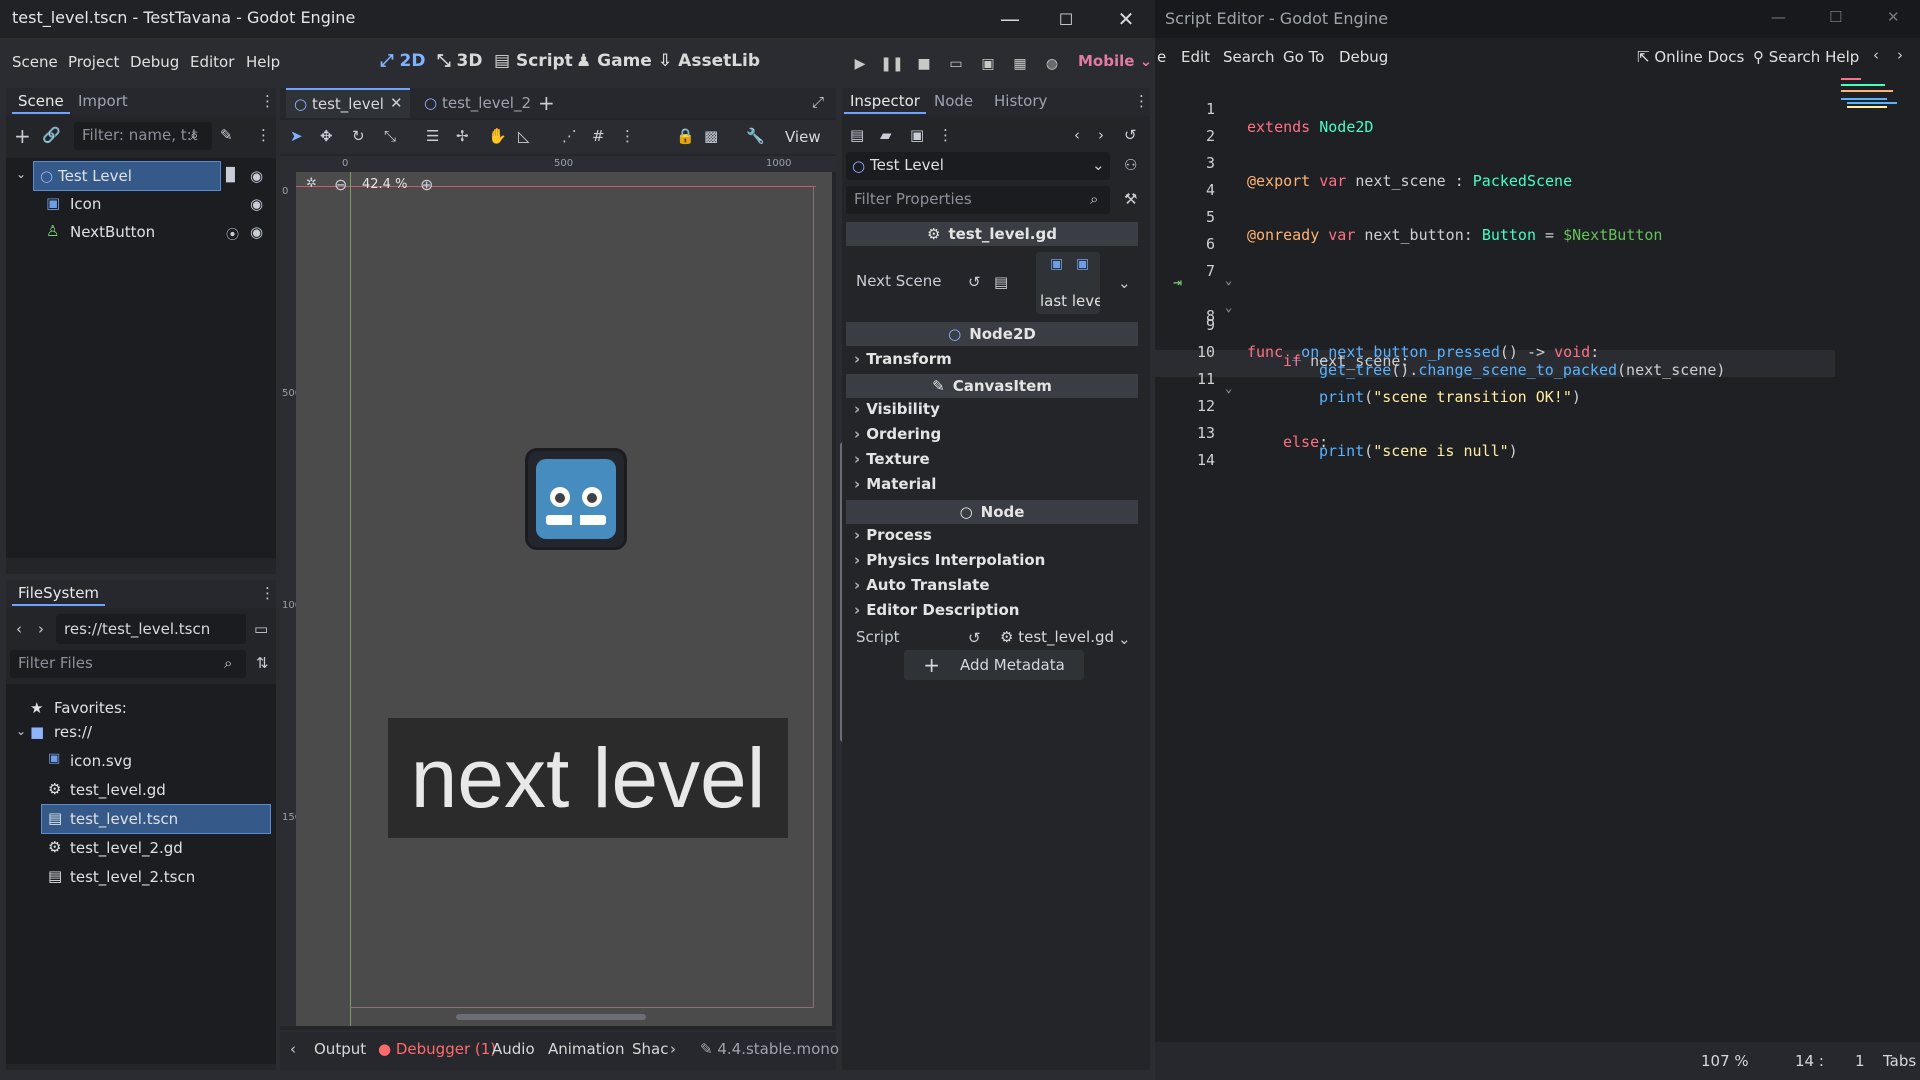 This screenshot has width=1920, height=1080. I want to click on rotate-mode-icon: ↻, so click(358, 136).